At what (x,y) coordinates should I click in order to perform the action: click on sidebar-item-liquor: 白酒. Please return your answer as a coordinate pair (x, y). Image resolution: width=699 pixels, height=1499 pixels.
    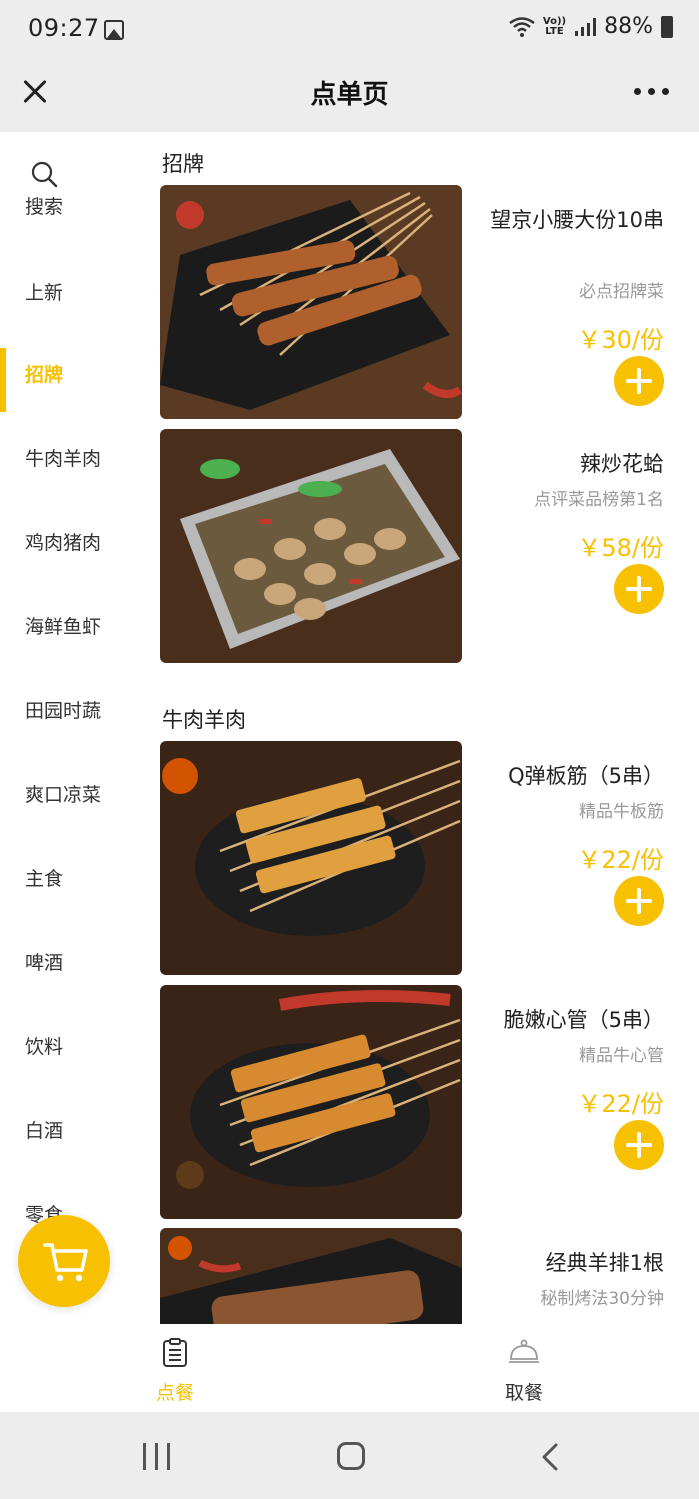
    Looking at the image, I should click on (75, 1128).